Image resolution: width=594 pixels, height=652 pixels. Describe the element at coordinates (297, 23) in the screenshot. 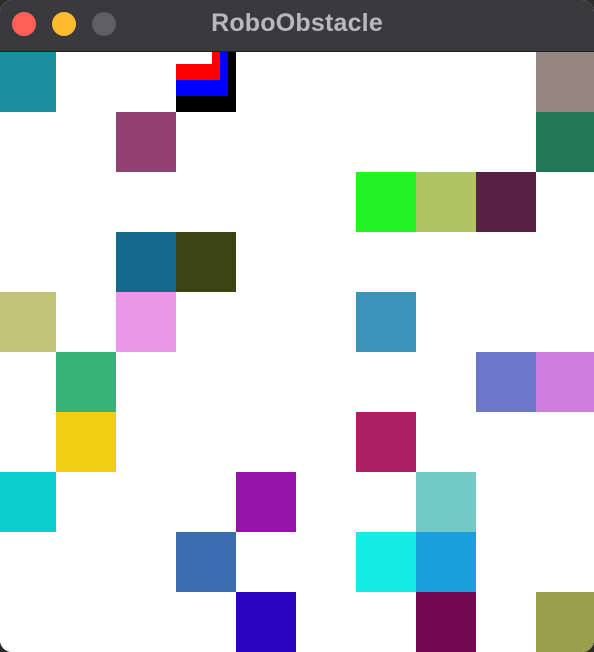

I see `window-title: RoboObstacle` at that location.